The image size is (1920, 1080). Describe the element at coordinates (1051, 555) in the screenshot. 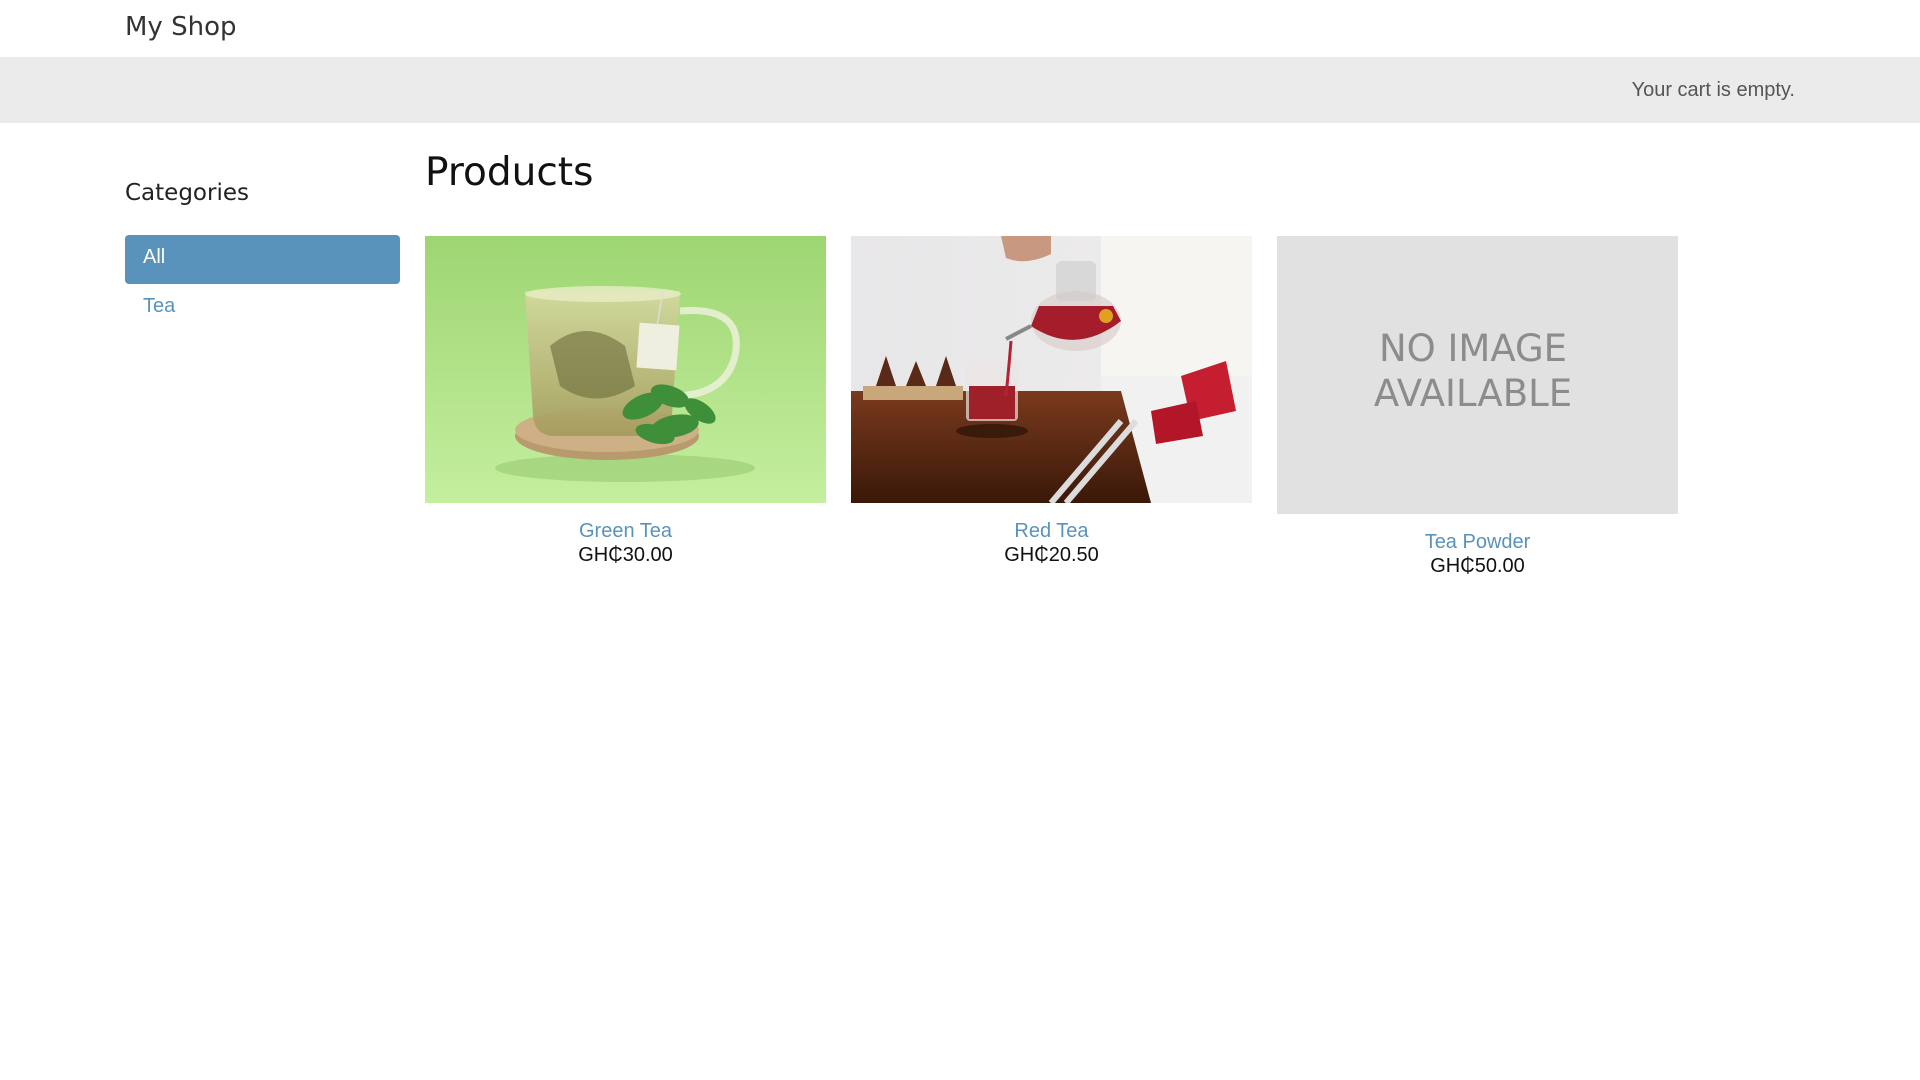

I see `product-price: GH₵20.50` at that location.